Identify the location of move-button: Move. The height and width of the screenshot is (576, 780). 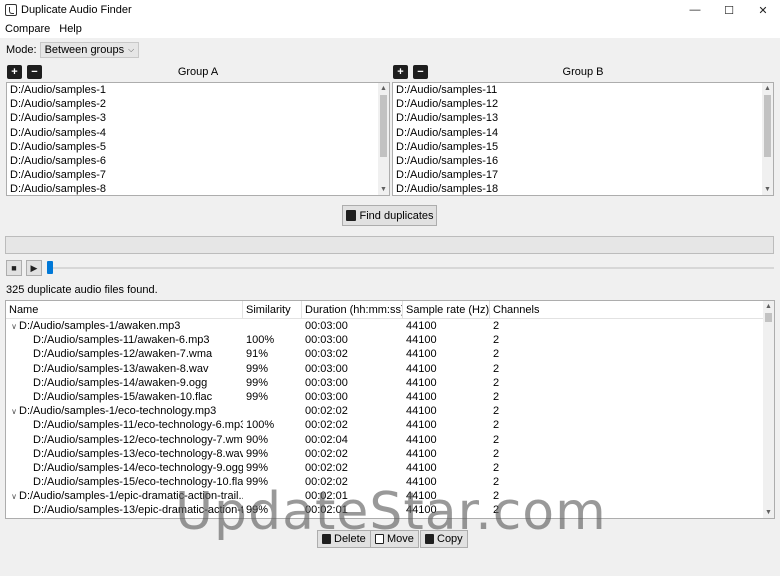
(394, 539).